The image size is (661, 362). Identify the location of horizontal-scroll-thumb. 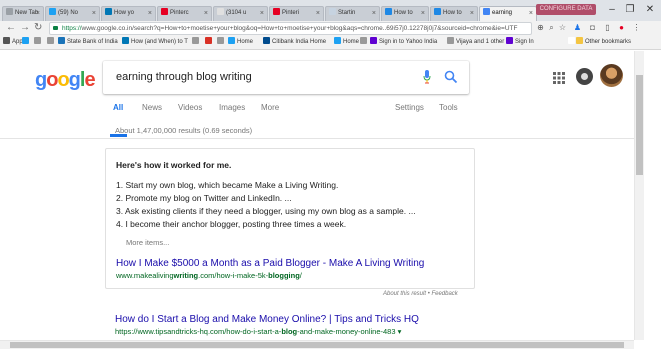
(317, 345).